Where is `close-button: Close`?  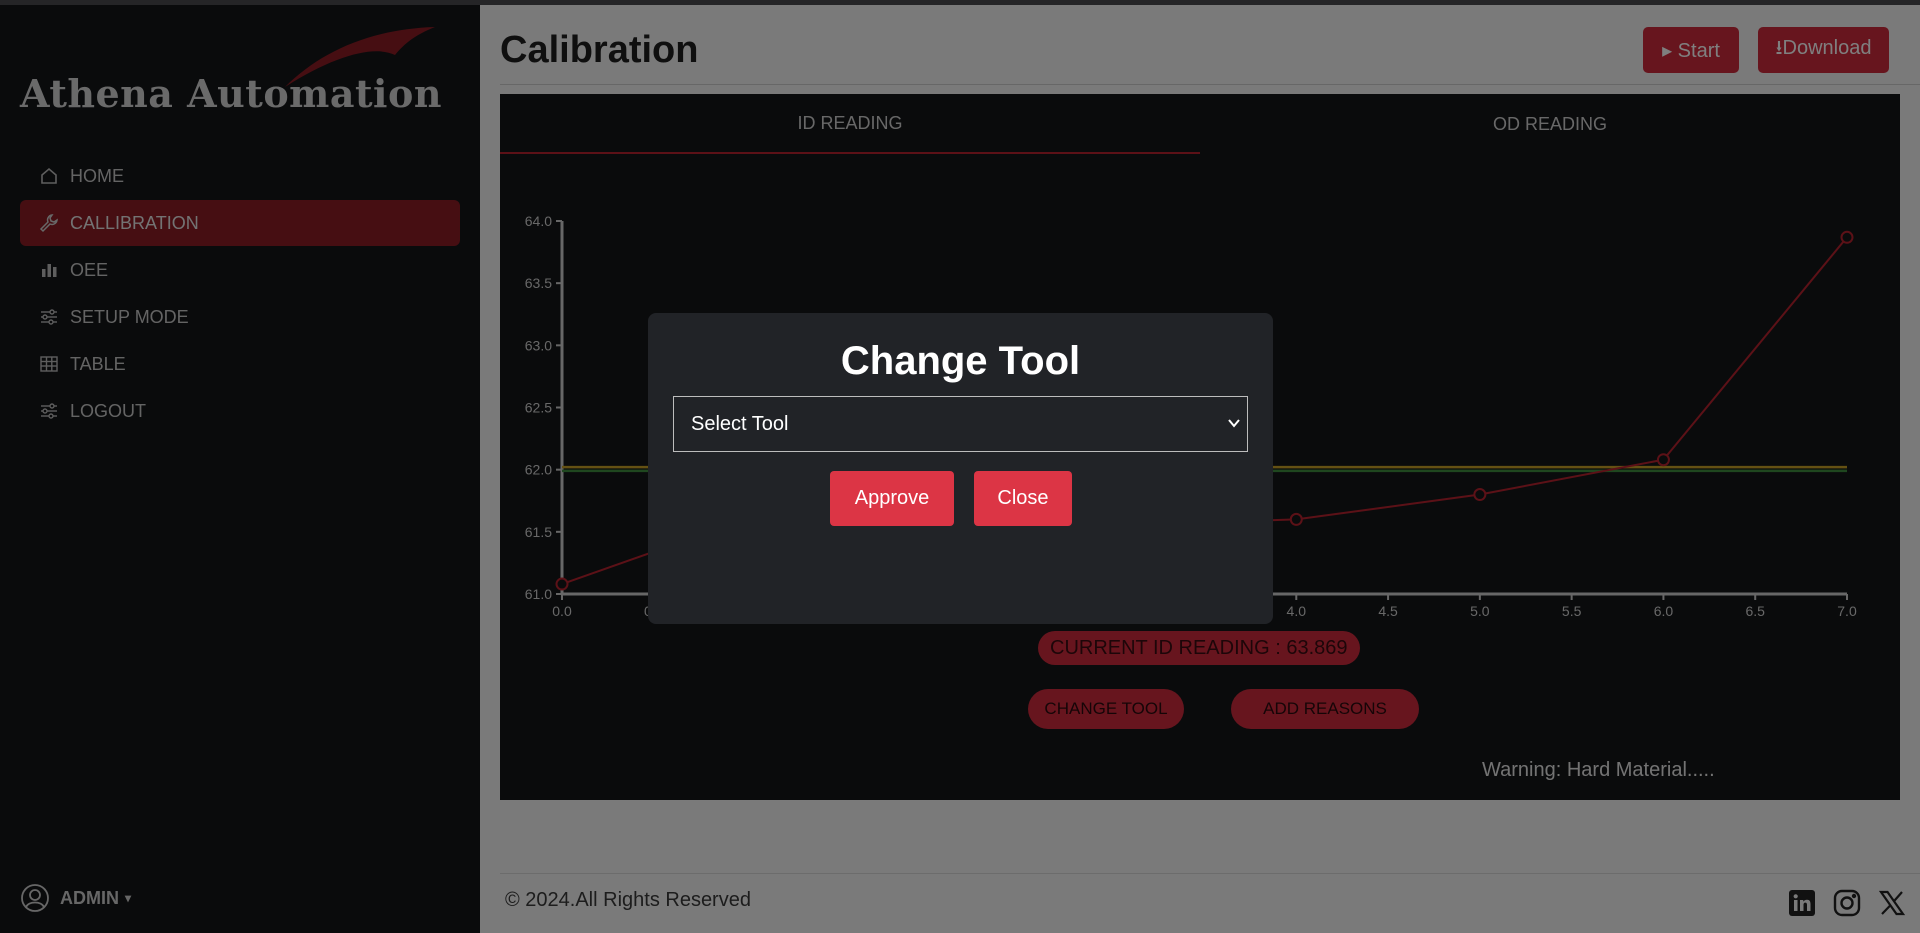
close-button: Close is located at coordinates (1023, 498).